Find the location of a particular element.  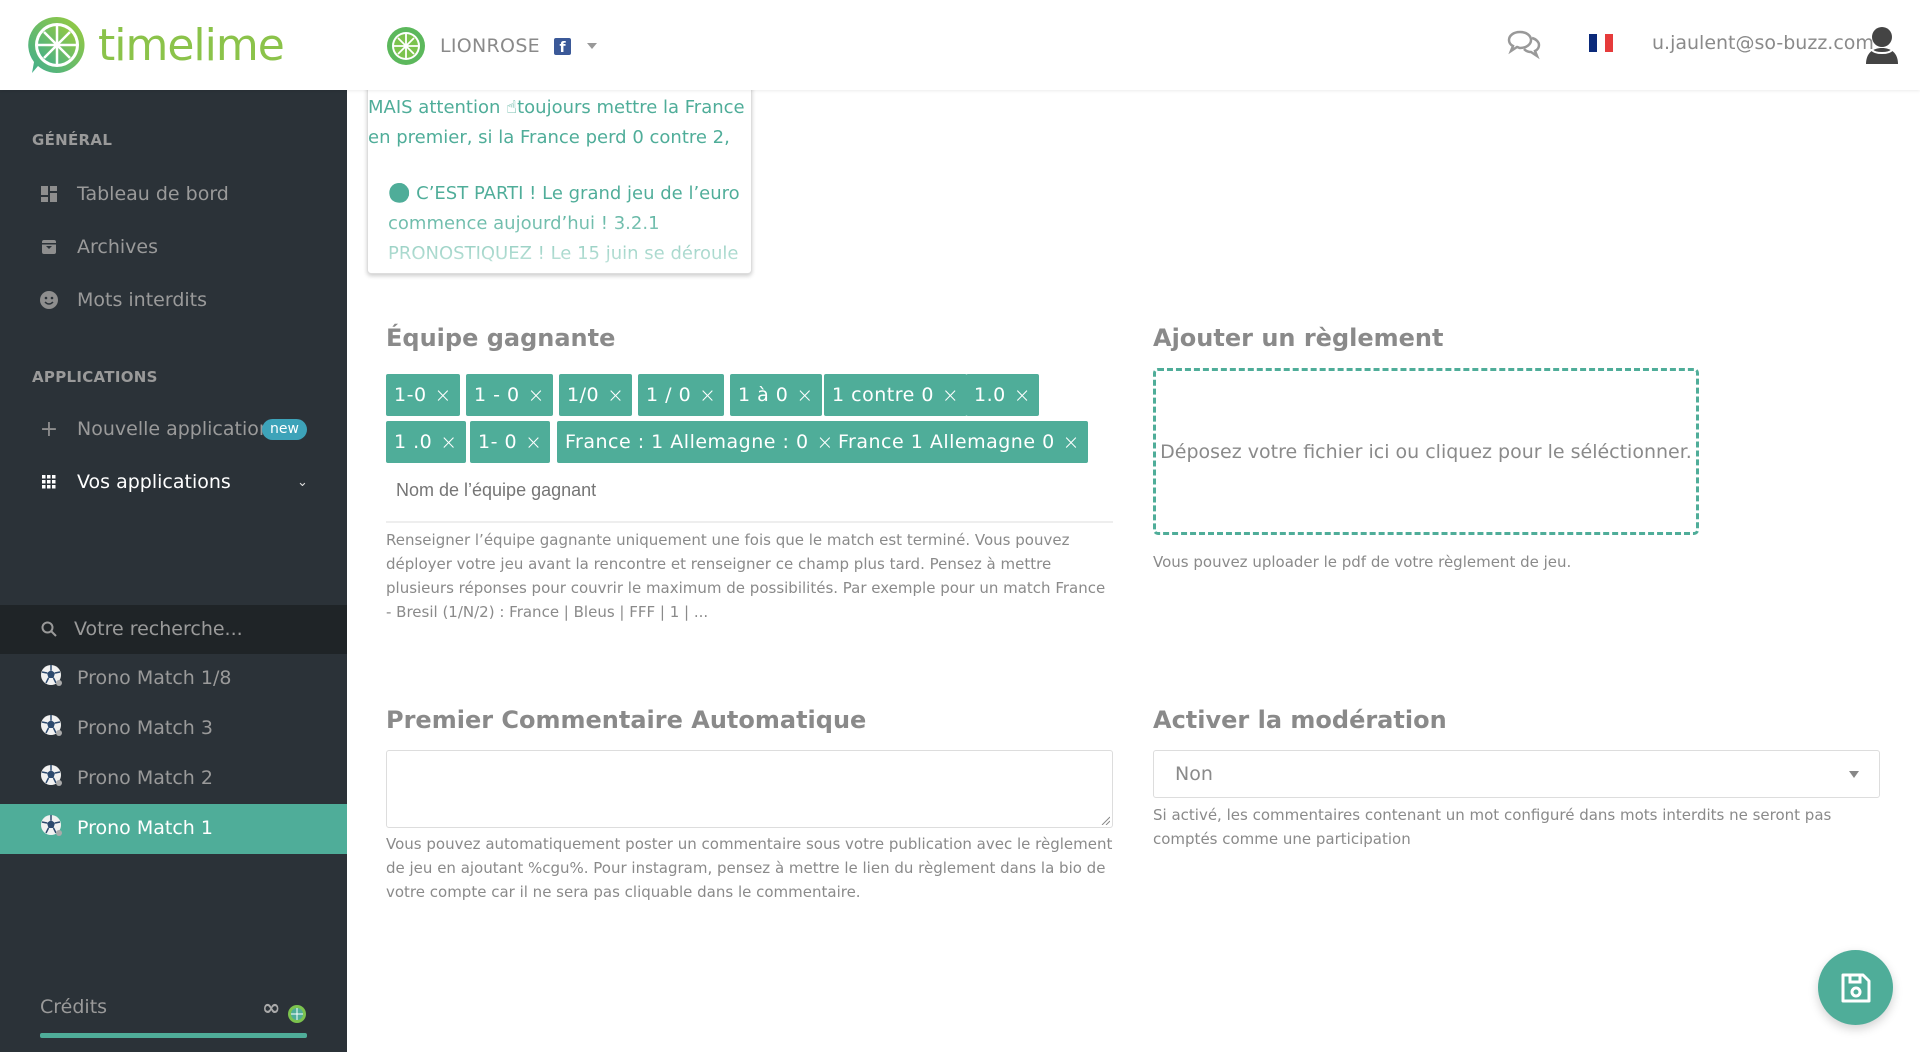

dashboard-icon is located at coordinates (49, 194).